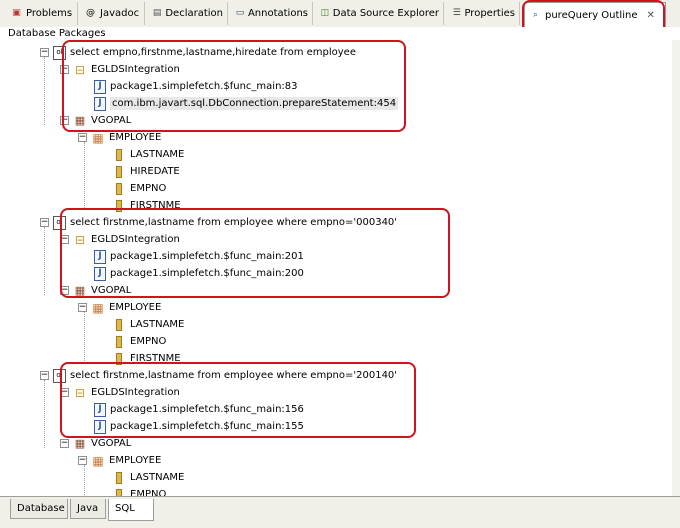 Image resolution: width=680 pixels, height=528 pixels. What do you see at coordinates (277, 13) in the screenshot?
I see `tab-label: Annotations` at bounding box center [277, 13].